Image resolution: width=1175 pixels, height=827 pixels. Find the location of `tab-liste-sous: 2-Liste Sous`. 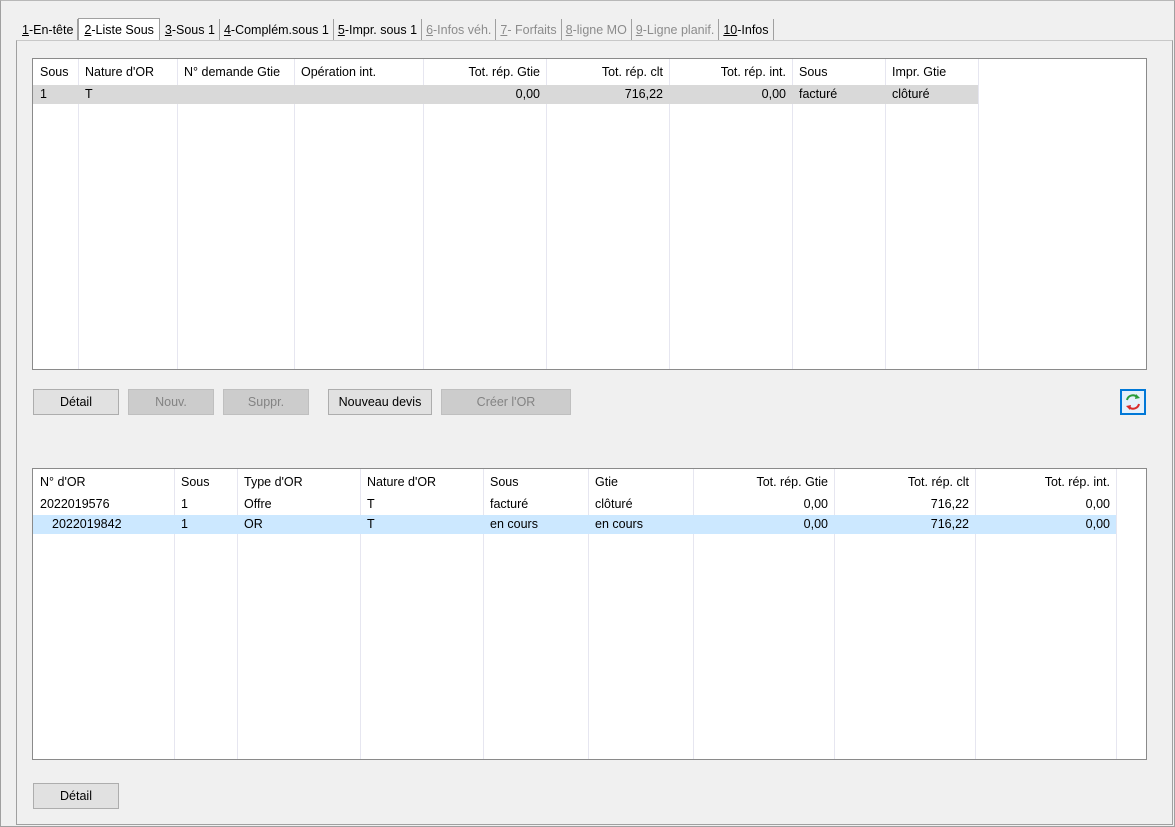

tab-liste-sous: 2-Liste Sous is located at coordinates (119, 30).